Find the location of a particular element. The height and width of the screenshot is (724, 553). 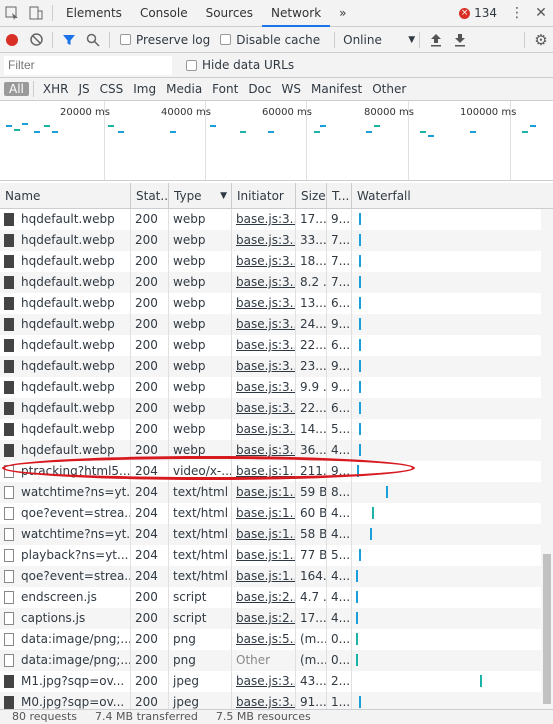

export-har-icon is located at coordinates (460, 40).